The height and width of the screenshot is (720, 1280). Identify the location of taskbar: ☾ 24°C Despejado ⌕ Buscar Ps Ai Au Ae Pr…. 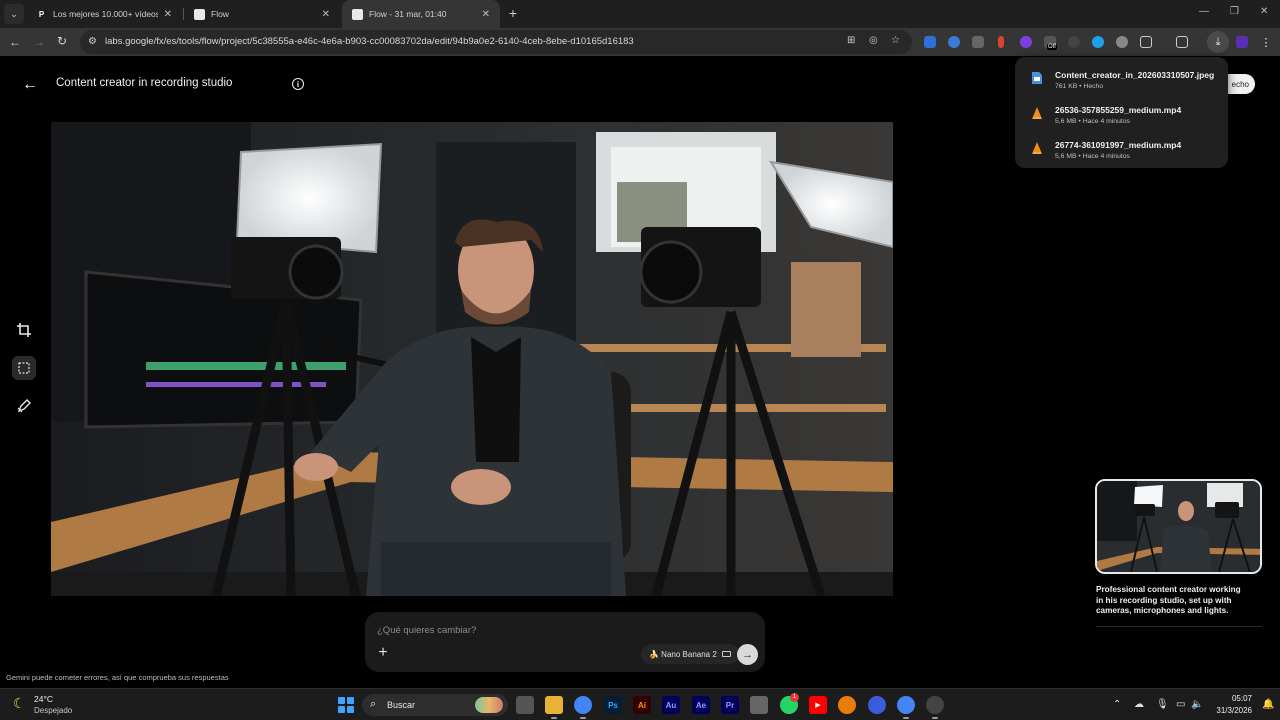
(640, 704).